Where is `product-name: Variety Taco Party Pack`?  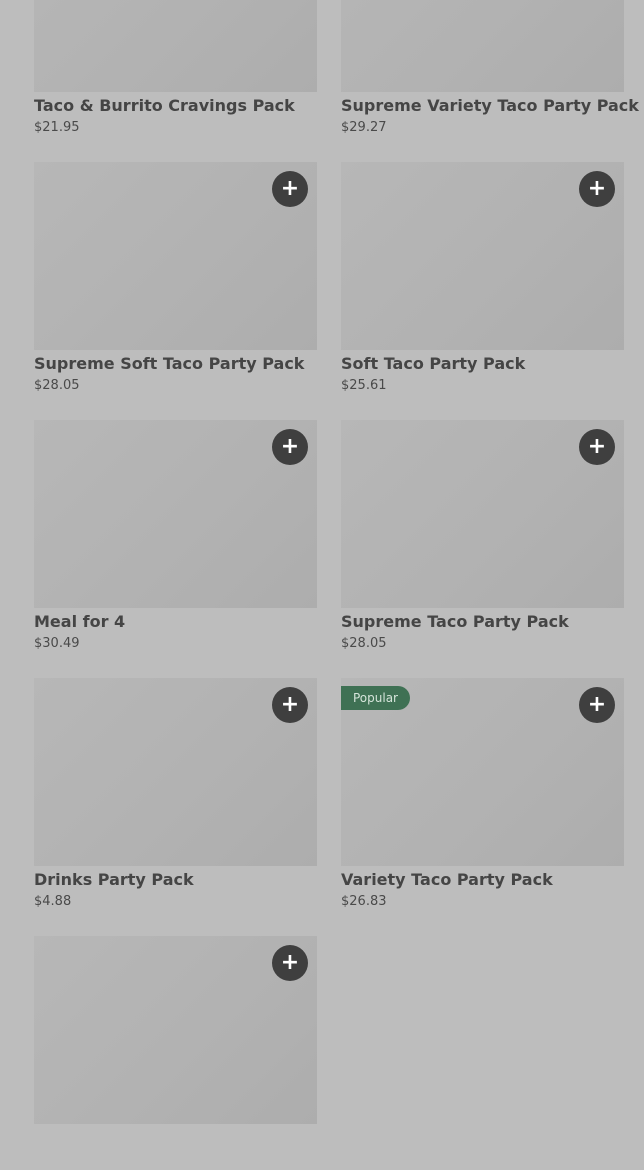
product-name: Variety Taco Party Pack is located at coordinates (482, 880).